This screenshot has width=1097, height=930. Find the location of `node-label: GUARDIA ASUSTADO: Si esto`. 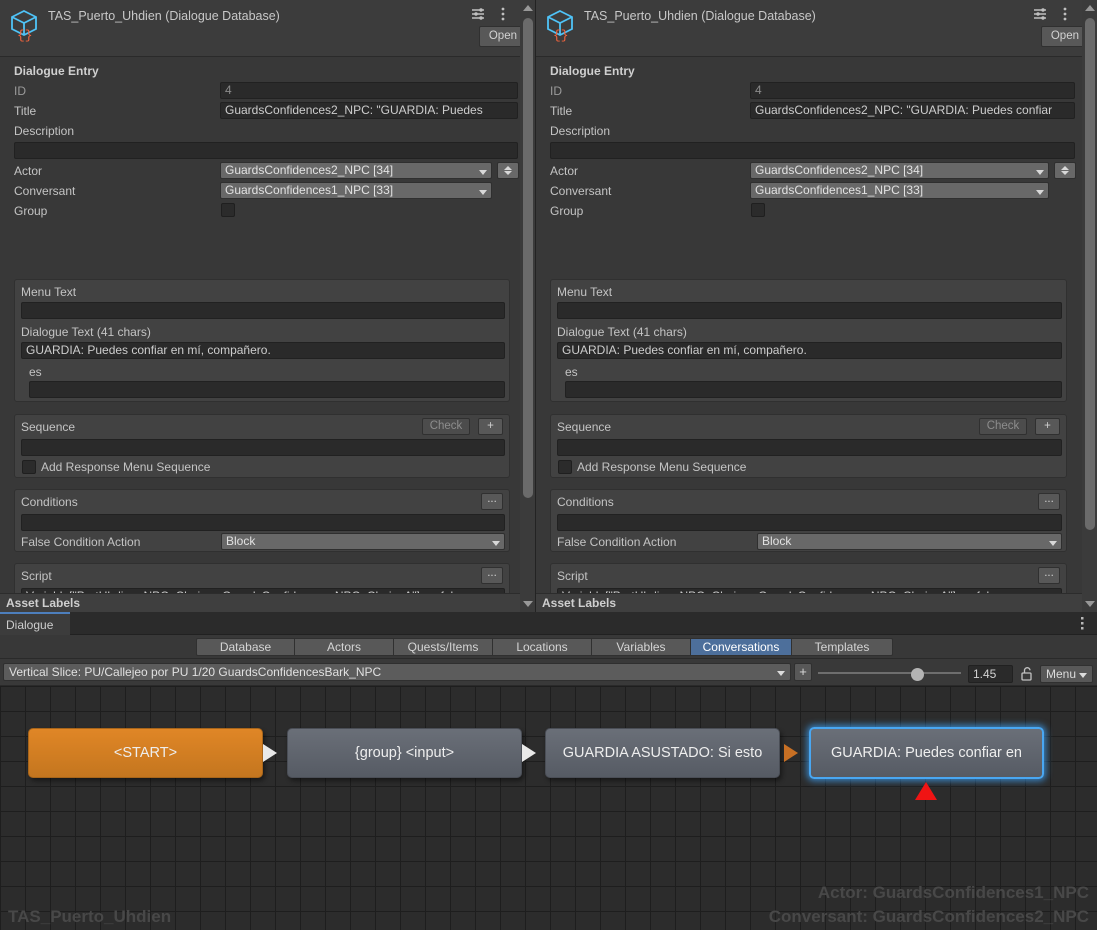

node-label: GUARDIA ASUSTADO: Si esto is located at coordinates (662, 753).